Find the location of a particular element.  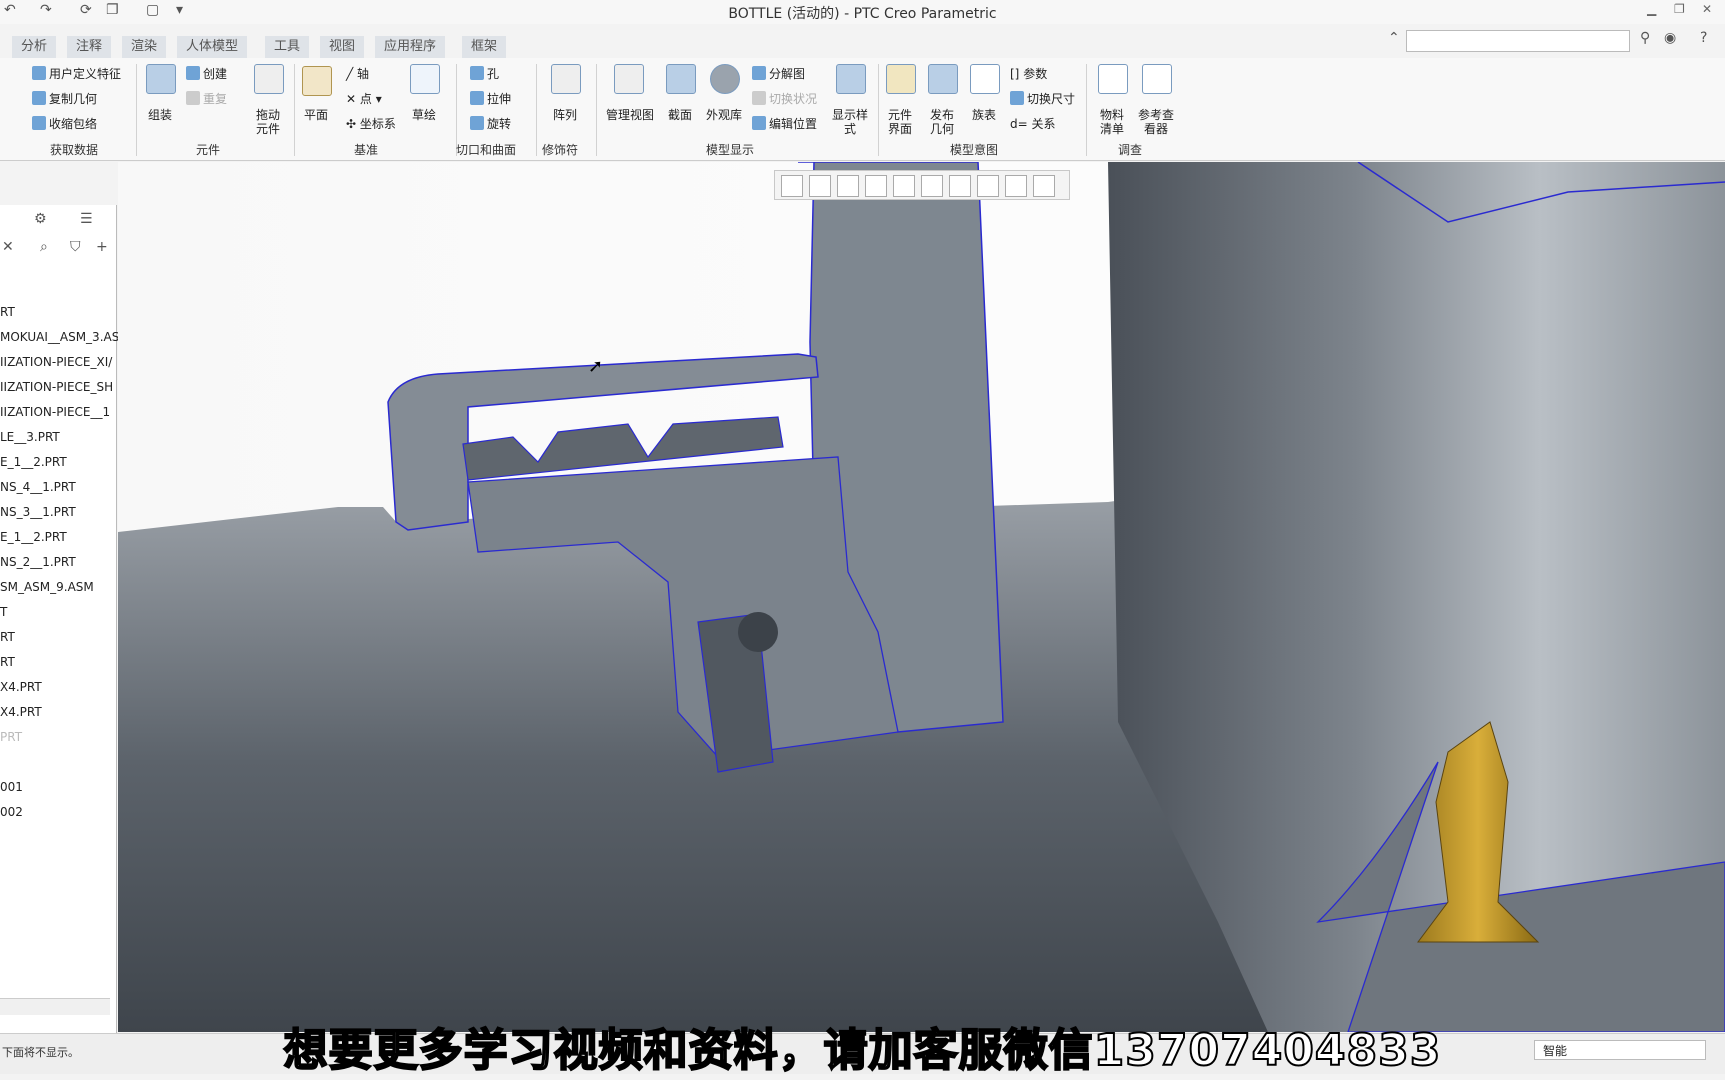

publish-geometry-icon is located at coordinates (943, 79).